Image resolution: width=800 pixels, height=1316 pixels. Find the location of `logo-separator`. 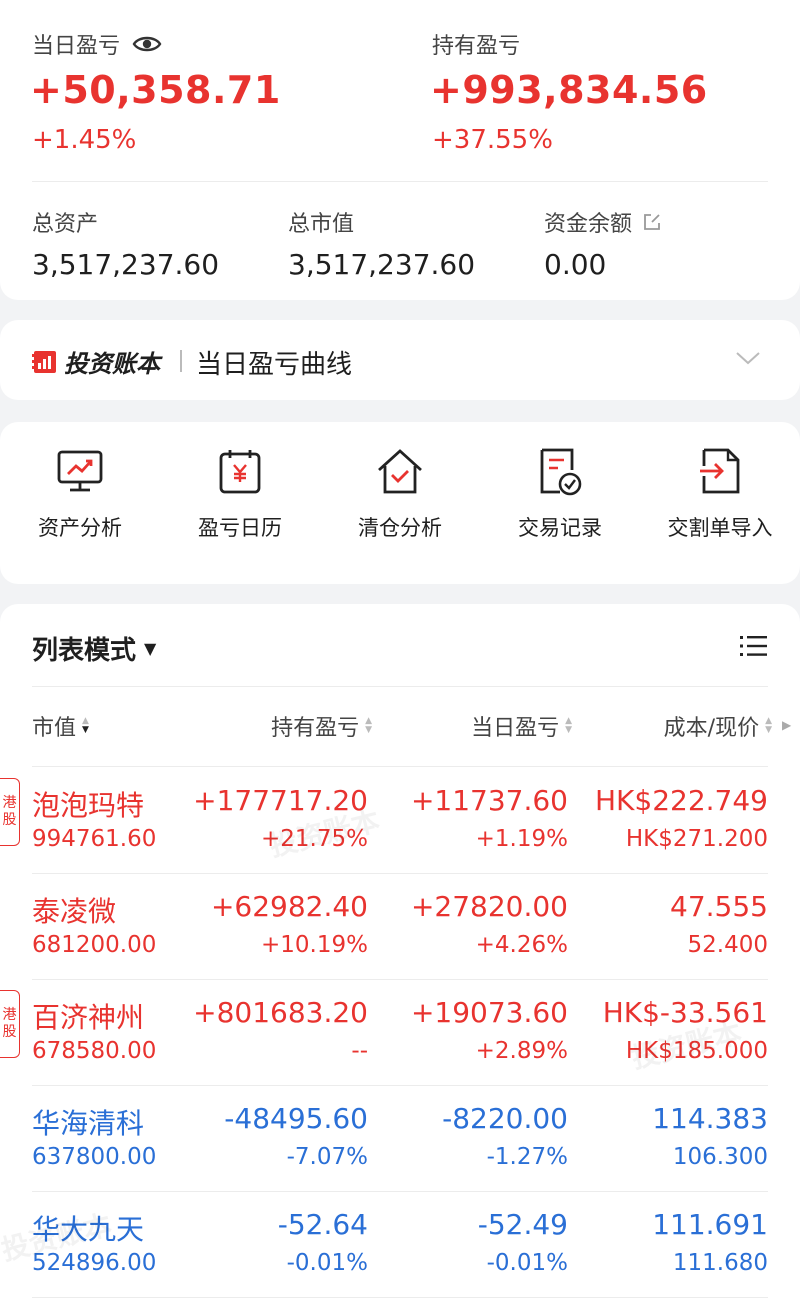

logo-separator is located at coordinates (181, 361).